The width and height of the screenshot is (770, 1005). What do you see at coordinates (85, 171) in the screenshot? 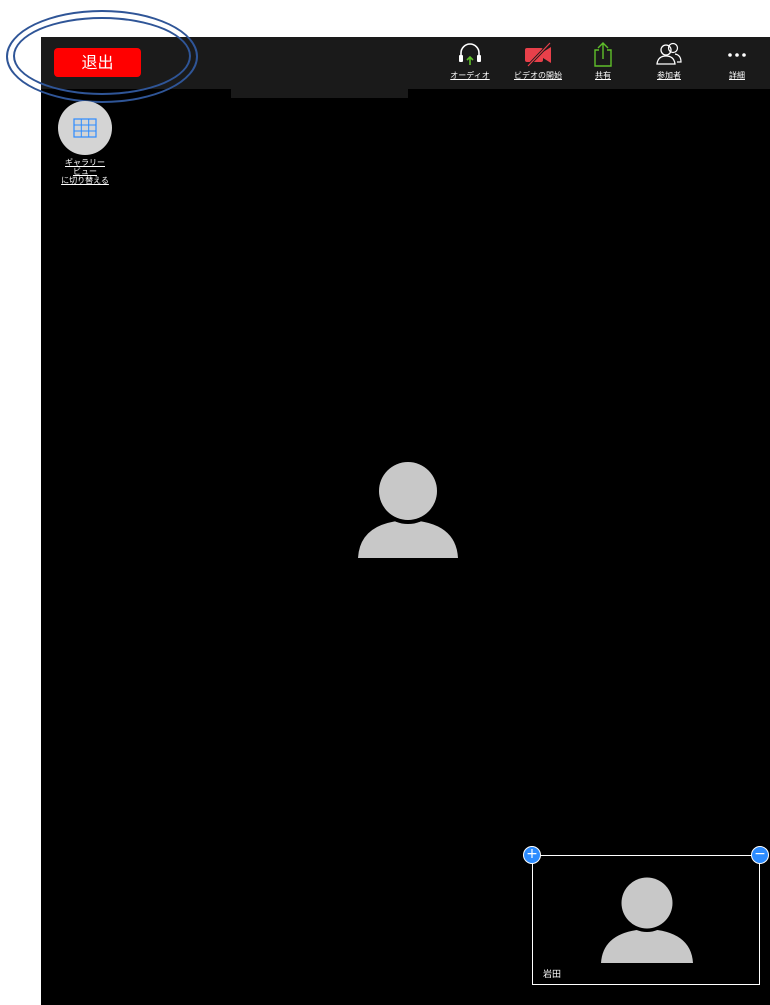
I see `gallery-label-line2: ビュー` at bounding box center [85, 171].